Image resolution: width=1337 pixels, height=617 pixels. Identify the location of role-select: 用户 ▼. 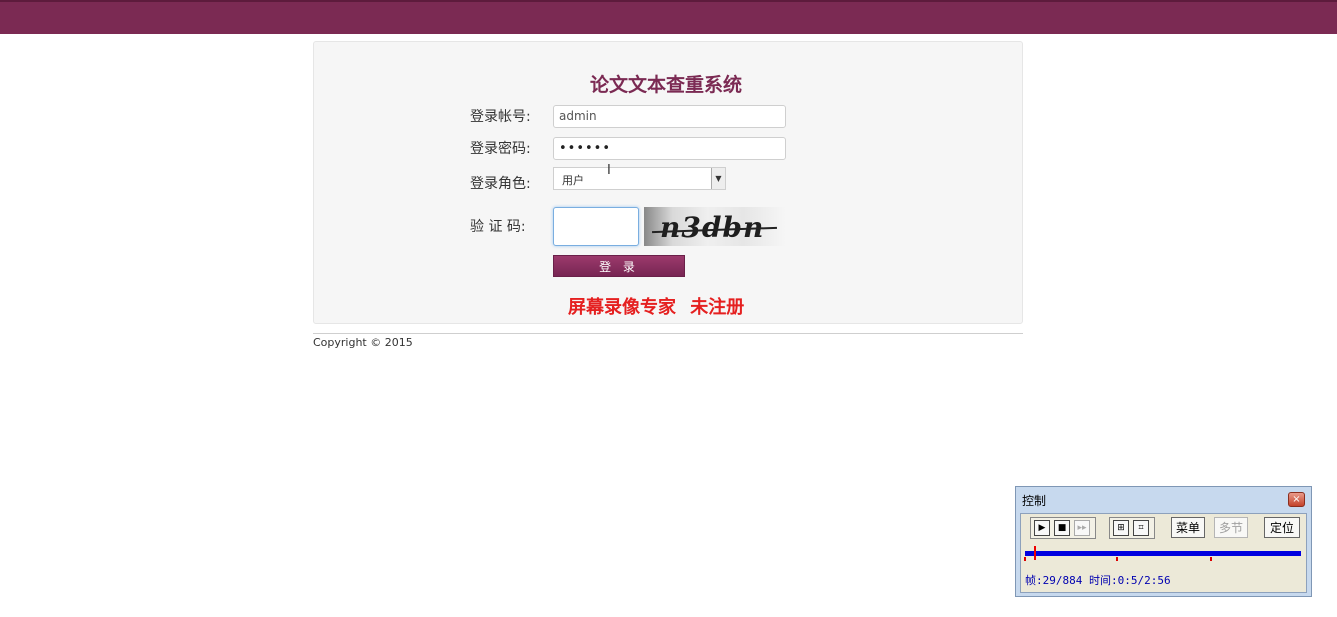
(639, 178).